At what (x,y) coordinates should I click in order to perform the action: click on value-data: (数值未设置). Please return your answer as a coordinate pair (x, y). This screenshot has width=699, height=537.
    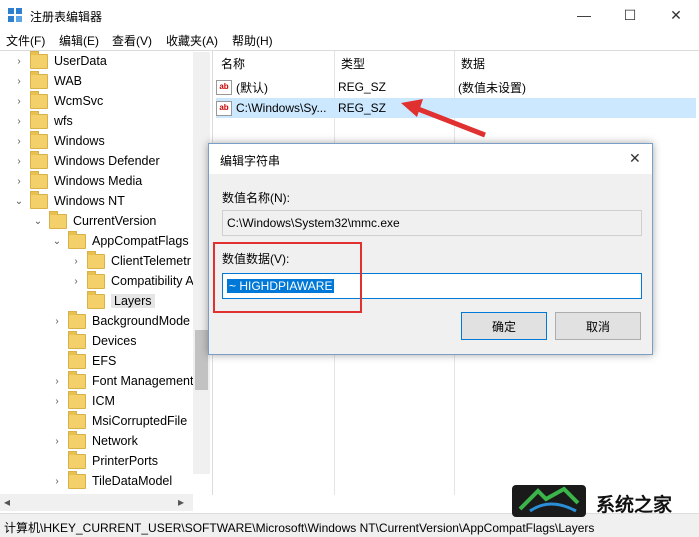
    Looking at the image, I should click on (492, 87).